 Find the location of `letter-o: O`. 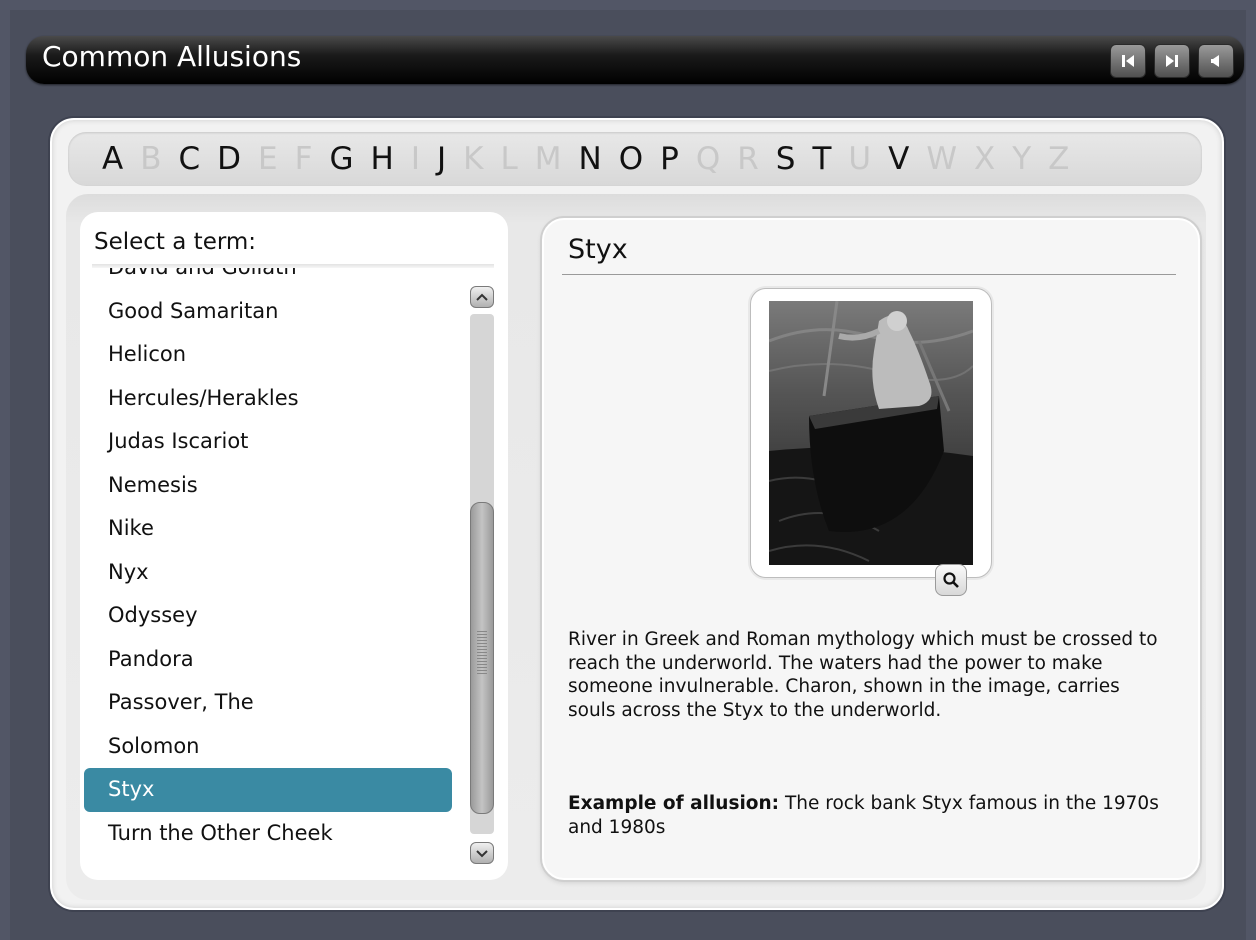

letter-o: O is located at coordinates (631, 159).